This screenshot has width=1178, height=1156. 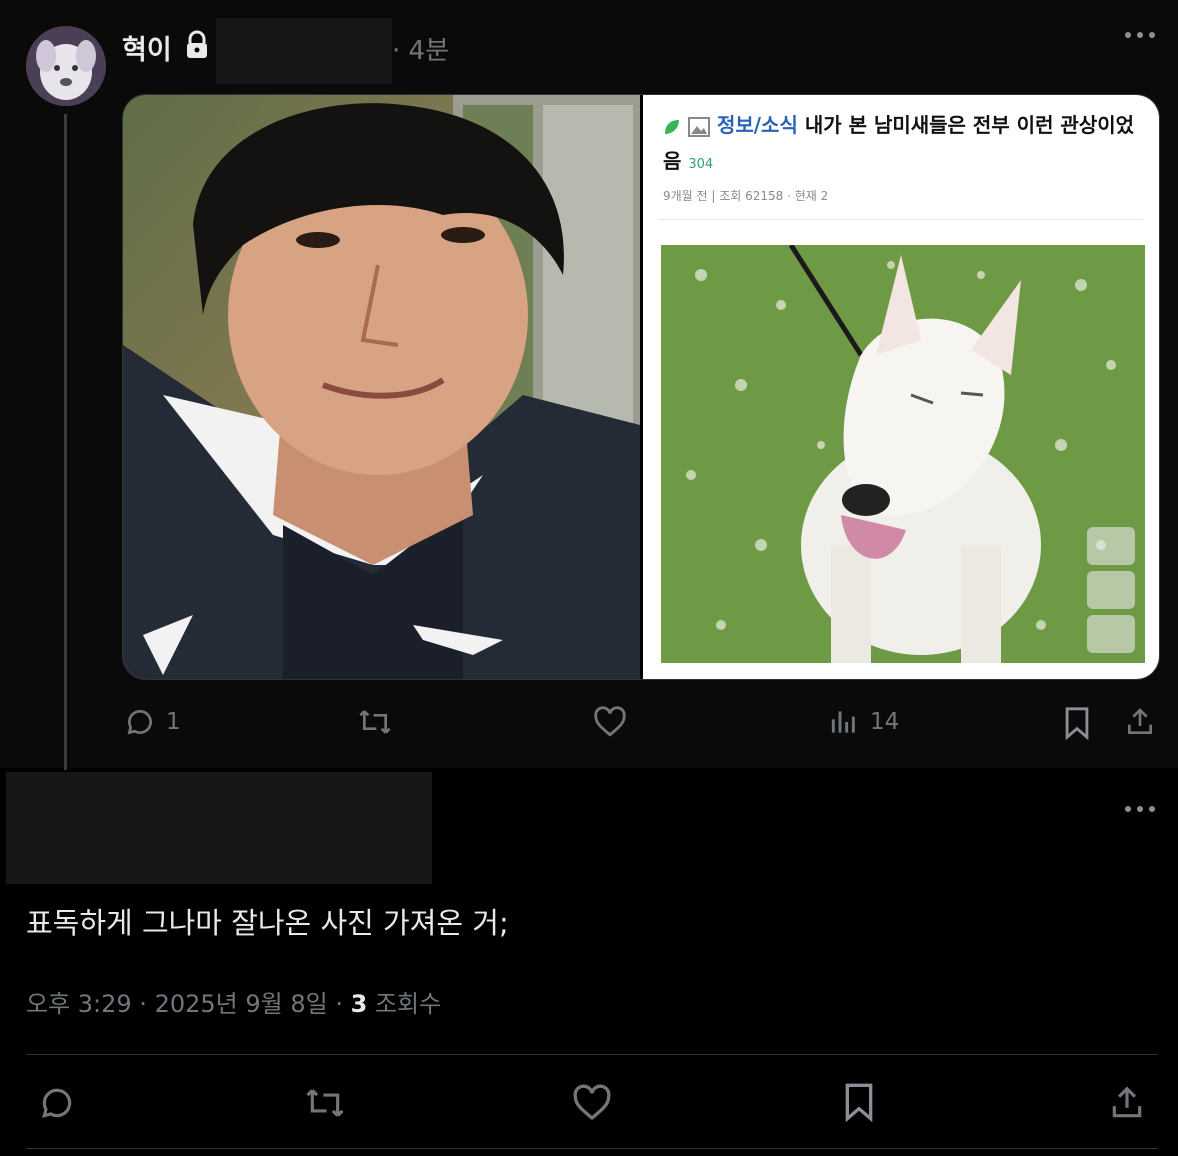 What do you see at coordinates (147, 47) in the screenshot?
I see `author-name: 혁이` at bounding box center [147, 47].